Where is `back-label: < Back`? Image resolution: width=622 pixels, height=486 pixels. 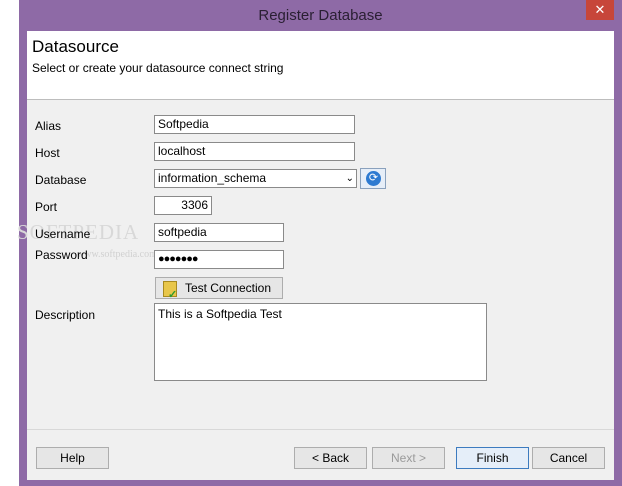 back-label: < Back is located at coordinates (330, 458).